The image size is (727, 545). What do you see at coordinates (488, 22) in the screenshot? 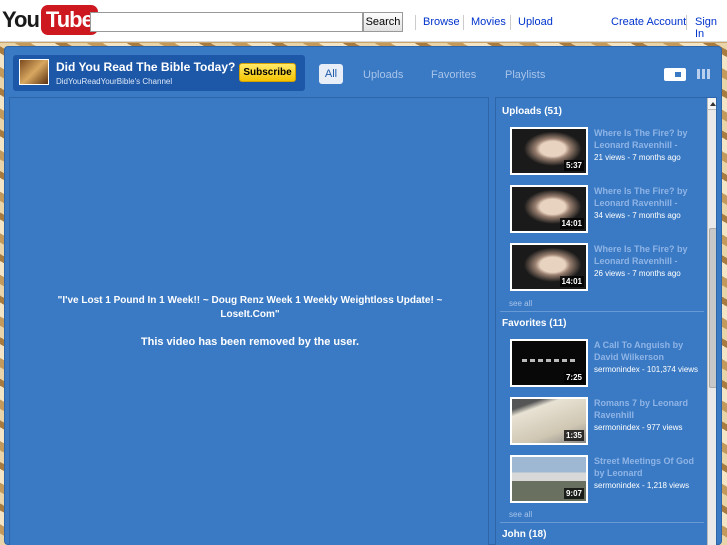
I see `nav-movies-link: Movies` at bounding box center [488, 22].